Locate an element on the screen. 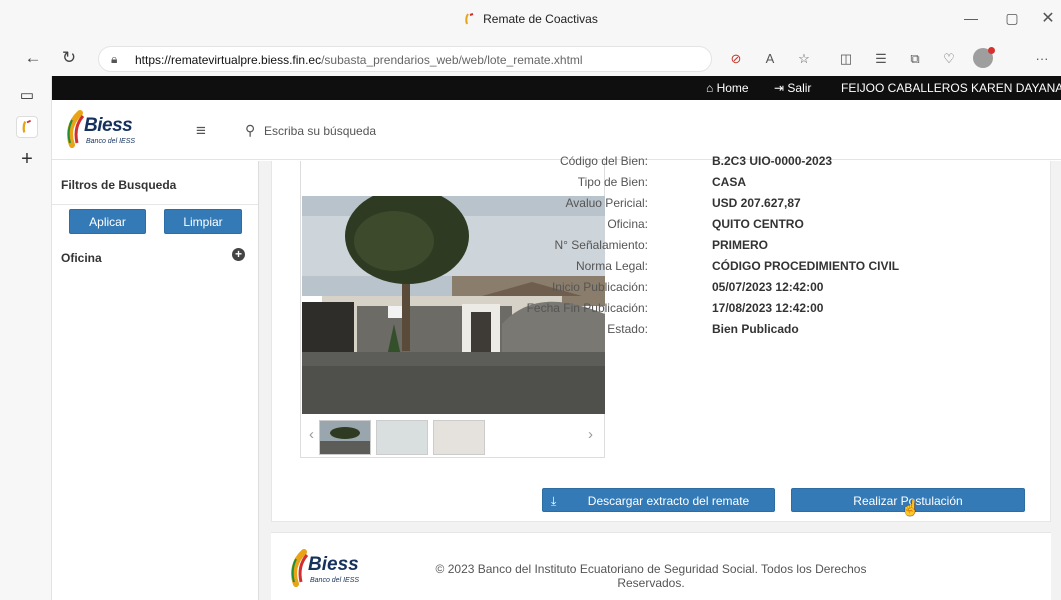  home-link-label: Home is located at coordinates (732, 88).